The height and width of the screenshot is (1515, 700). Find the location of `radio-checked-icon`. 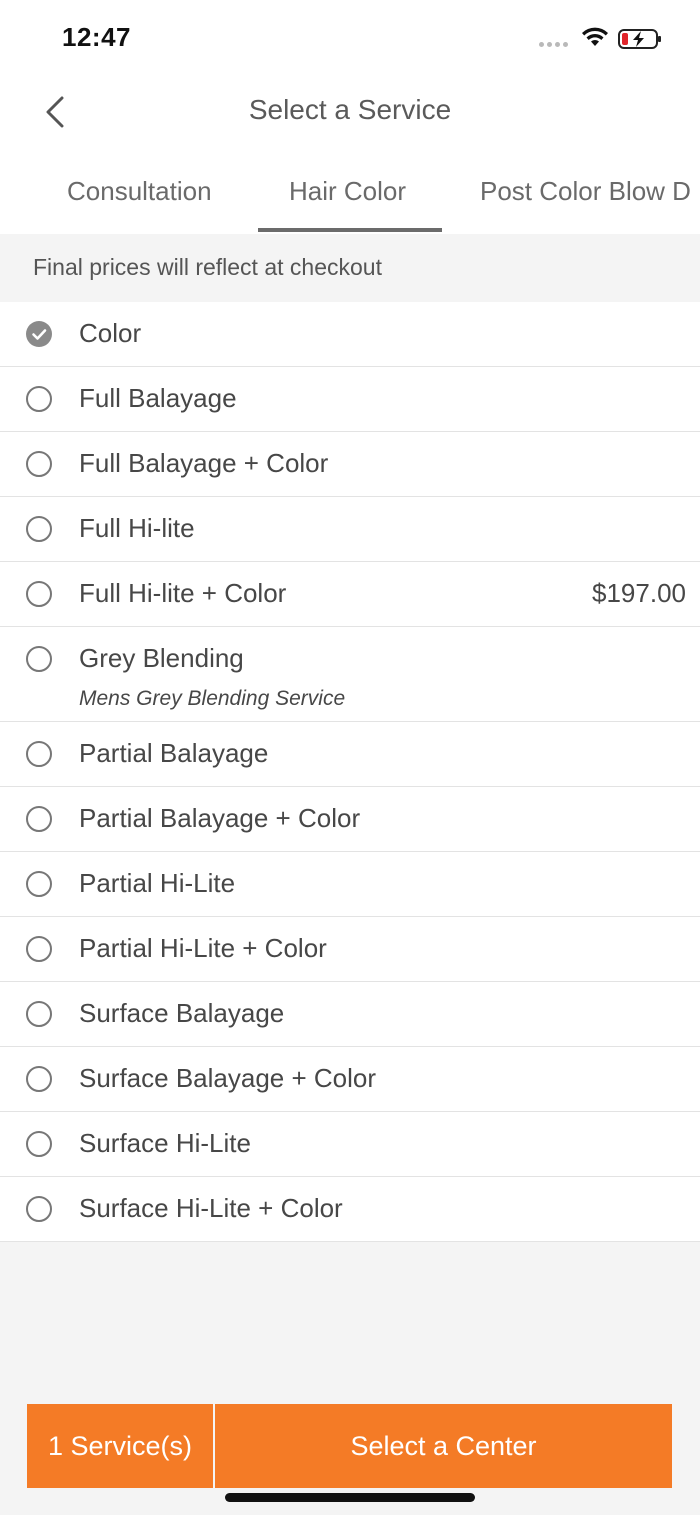

radio-checked-icon is located at coordinates (39, 334).